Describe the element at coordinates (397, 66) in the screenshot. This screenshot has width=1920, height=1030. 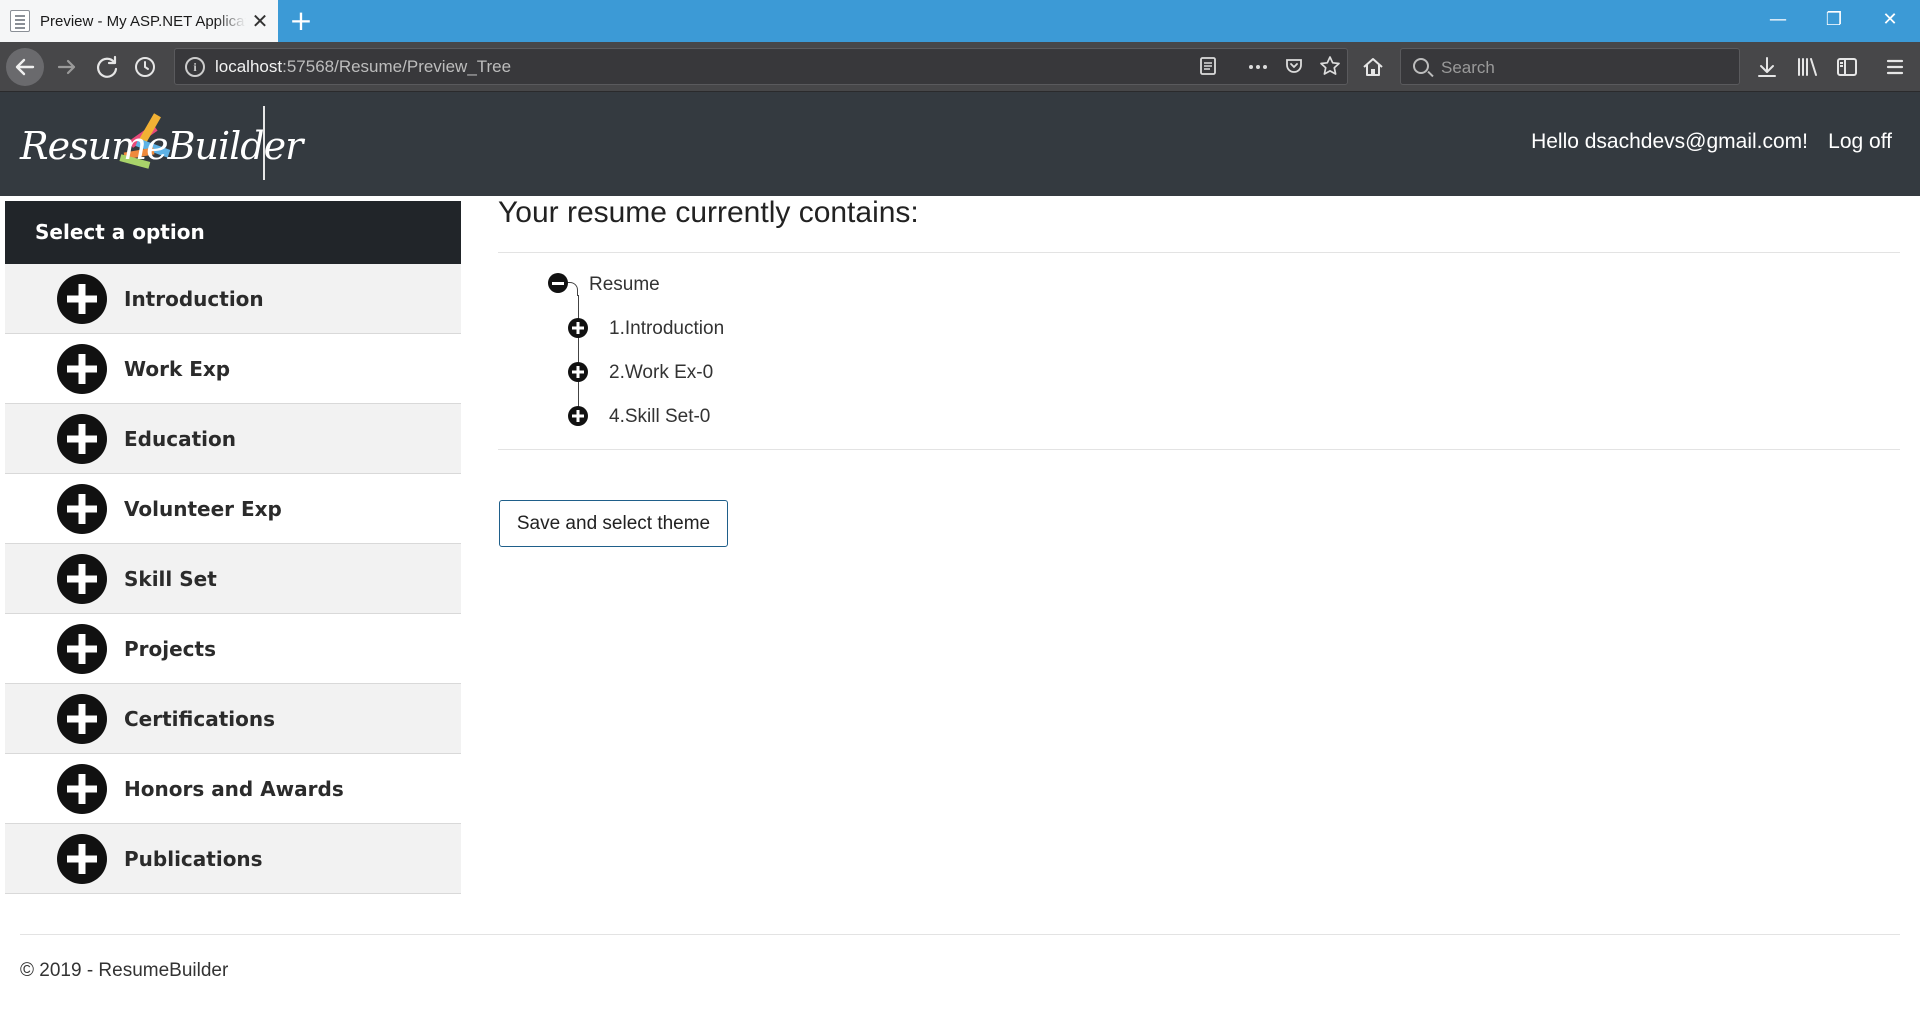
I see `url-path: :57568/Resume/Preview_Tree` at that location.